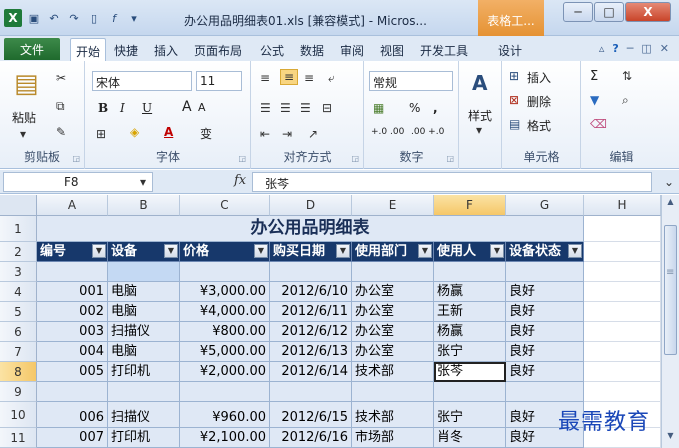 The image size is (679, 448). I want to click on doc-restore-icon: ◫, so click(646, 48).